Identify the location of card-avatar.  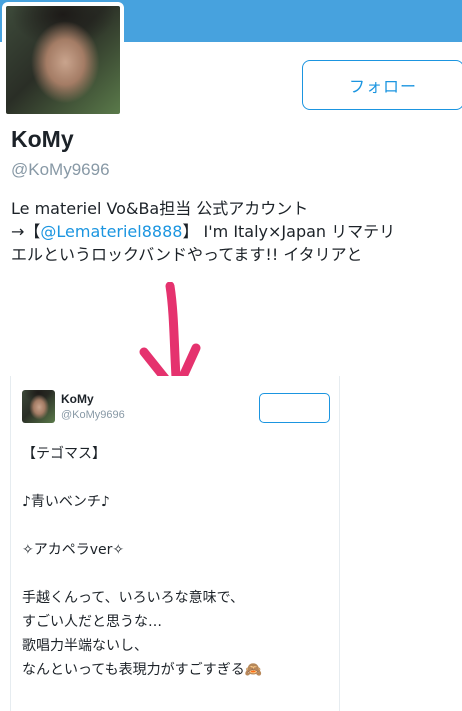
(38, 406).